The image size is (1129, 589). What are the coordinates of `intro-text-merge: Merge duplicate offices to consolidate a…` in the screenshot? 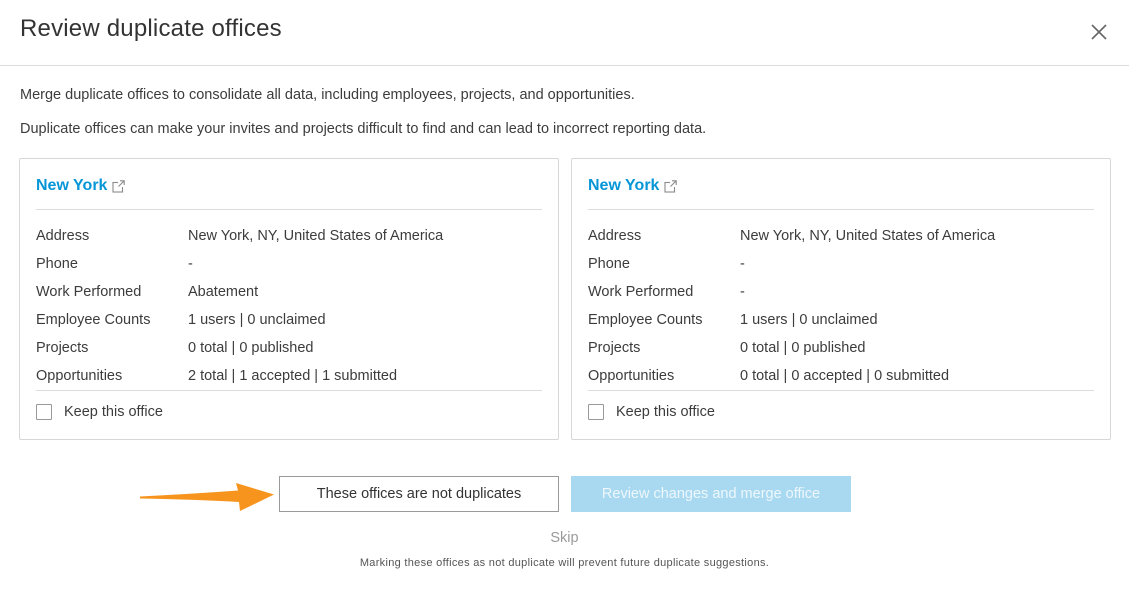 It's located at (327, 95).